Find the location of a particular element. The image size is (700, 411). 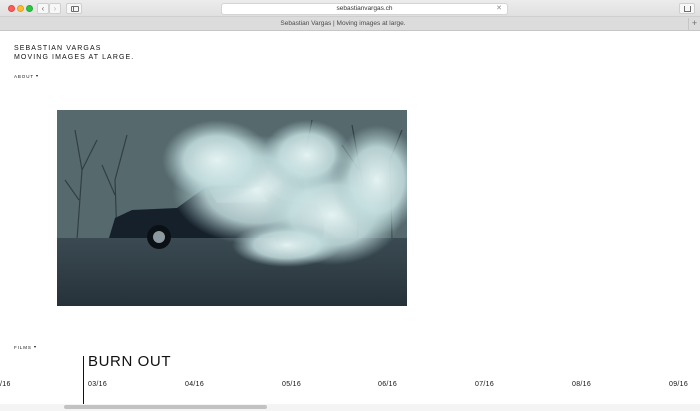

timeline-month: 03/16 is located at coordinates (97, 384).